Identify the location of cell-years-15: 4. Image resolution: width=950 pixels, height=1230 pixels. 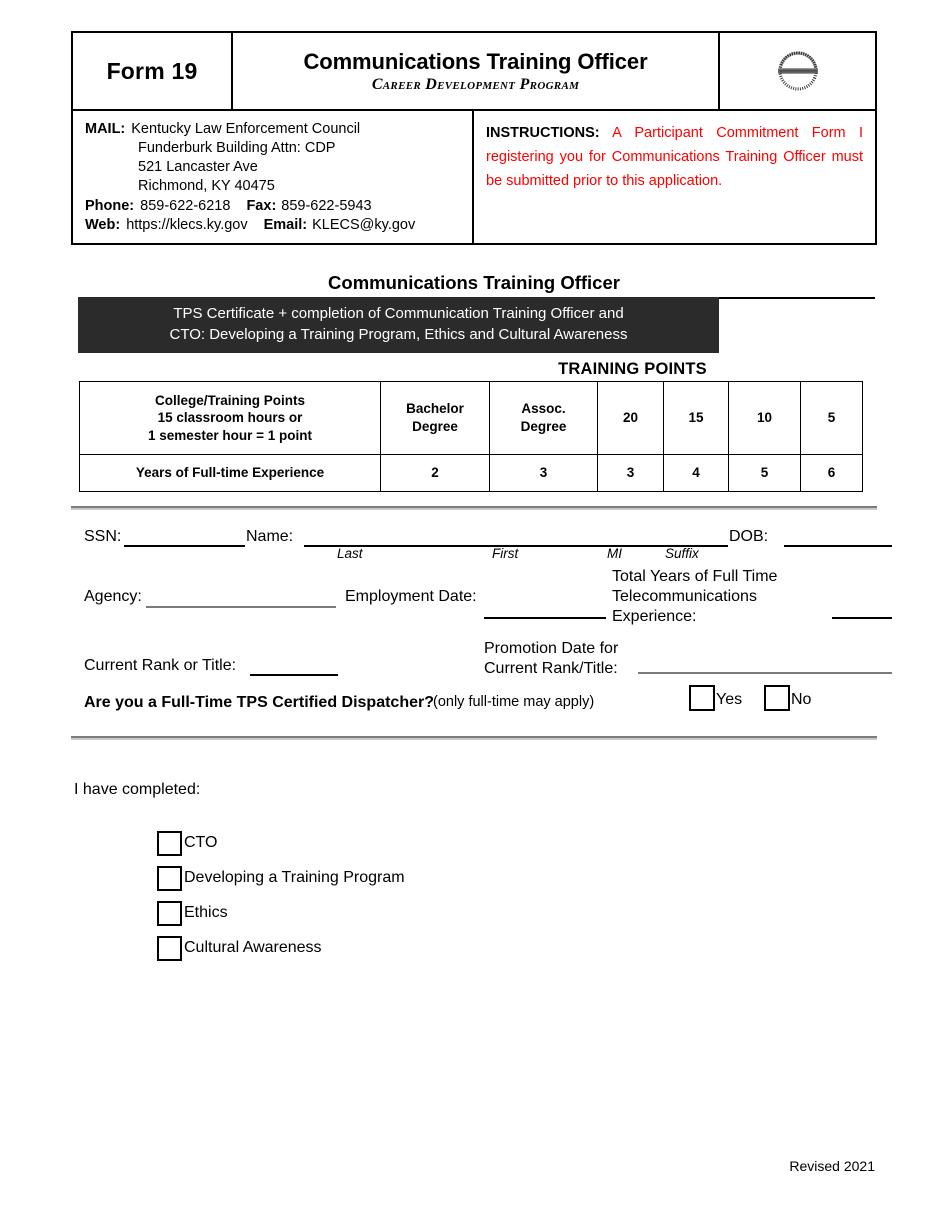
(696, 473).